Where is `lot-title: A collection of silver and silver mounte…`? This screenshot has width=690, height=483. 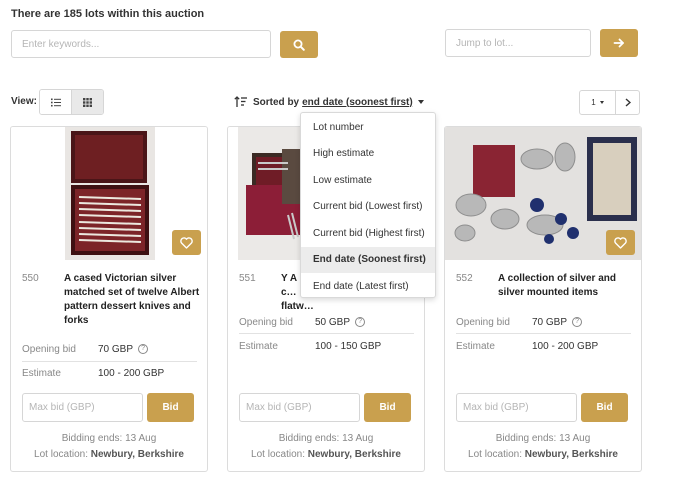
lot-title: A collection of silver and silver mounte… is located at coordinates (567, 286).